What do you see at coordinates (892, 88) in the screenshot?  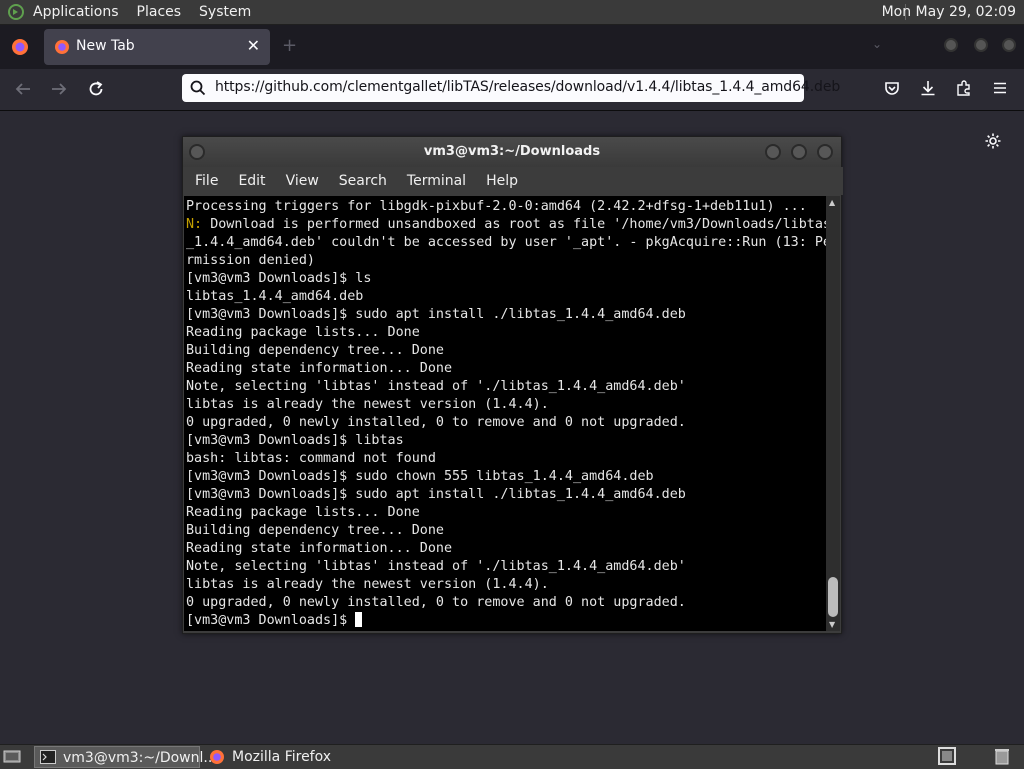 I see `pocket-icon` at bounding box center [892, 88].